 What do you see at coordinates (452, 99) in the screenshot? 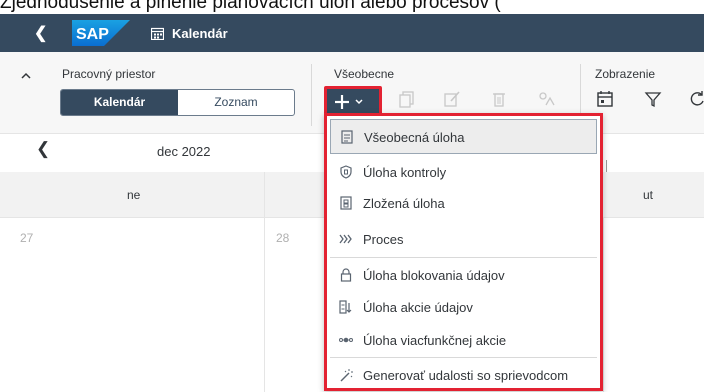
I see `edit-icon` at bounding box center [452, 99].